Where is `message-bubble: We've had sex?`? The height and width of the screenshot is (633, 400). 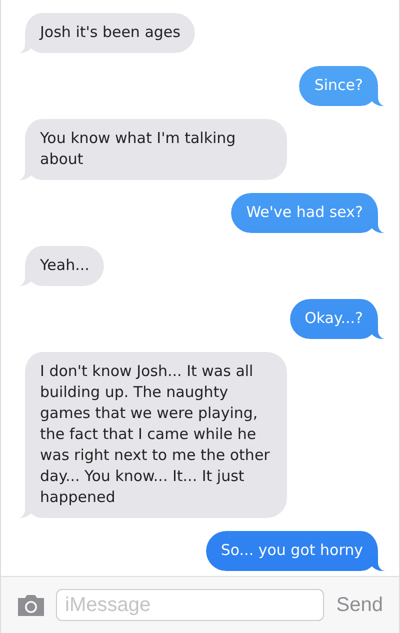
message-bubble: We've had sex? is located at coordinates (308, 213).